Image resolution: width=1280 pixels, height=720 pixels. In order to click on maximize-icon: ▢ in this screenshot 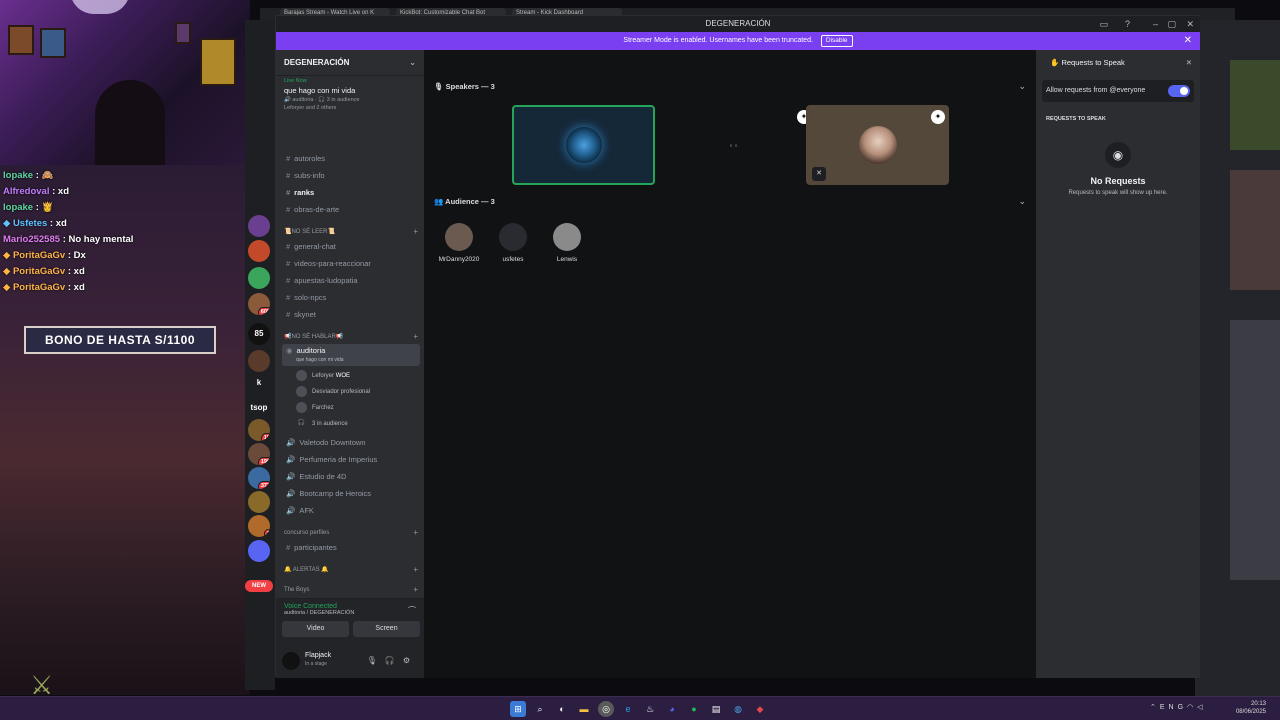, I will do `click(1171, 24)`.